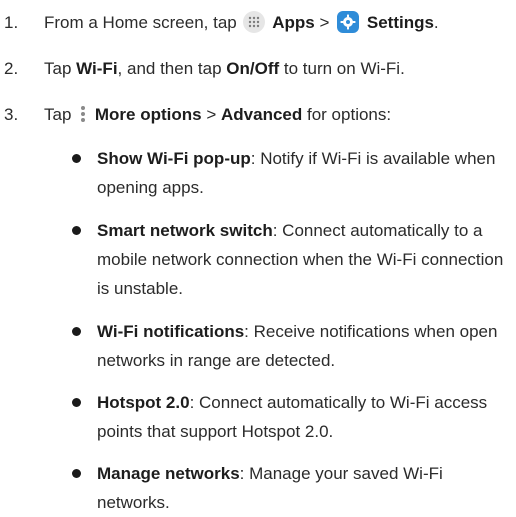 The image size is (516, 517). What do you see at coordinates (11, 22) in the screenshot?
I see `step-number: 1.` at bounding box center [11, 22].